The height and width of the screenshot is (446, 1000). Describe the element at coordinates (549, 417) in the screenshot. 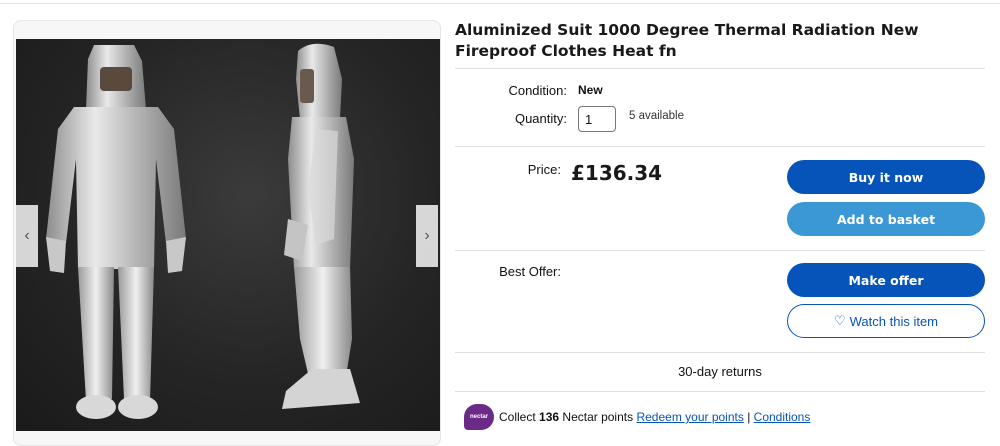

I see `nectar-points-count: 136` at that location.